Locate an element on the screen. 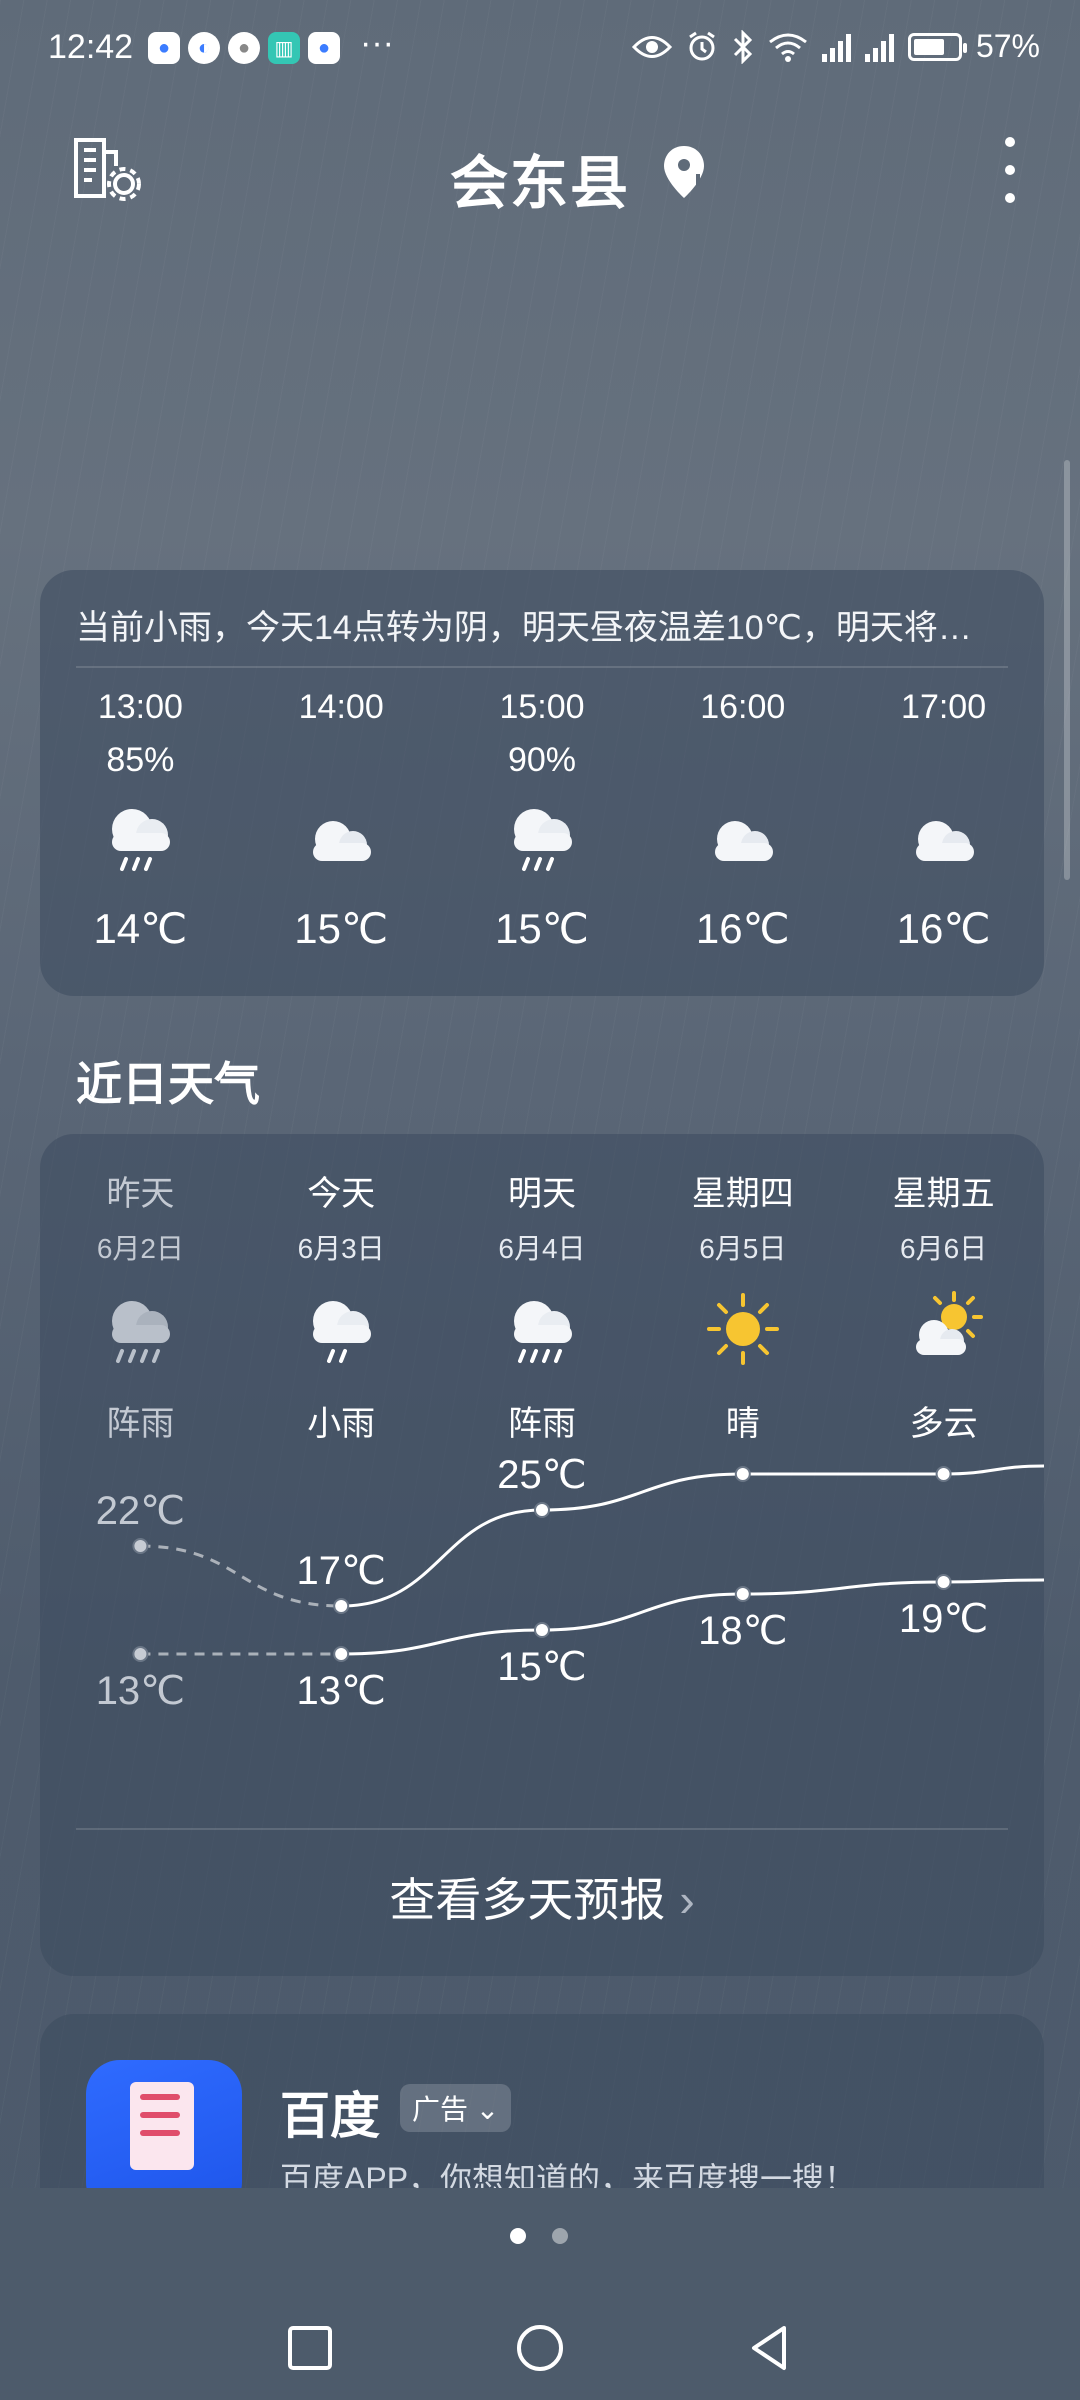 The height and width of the screenshot is (2400, 1080). trend-label: 25℃ is located at coordinates (541, 1475).